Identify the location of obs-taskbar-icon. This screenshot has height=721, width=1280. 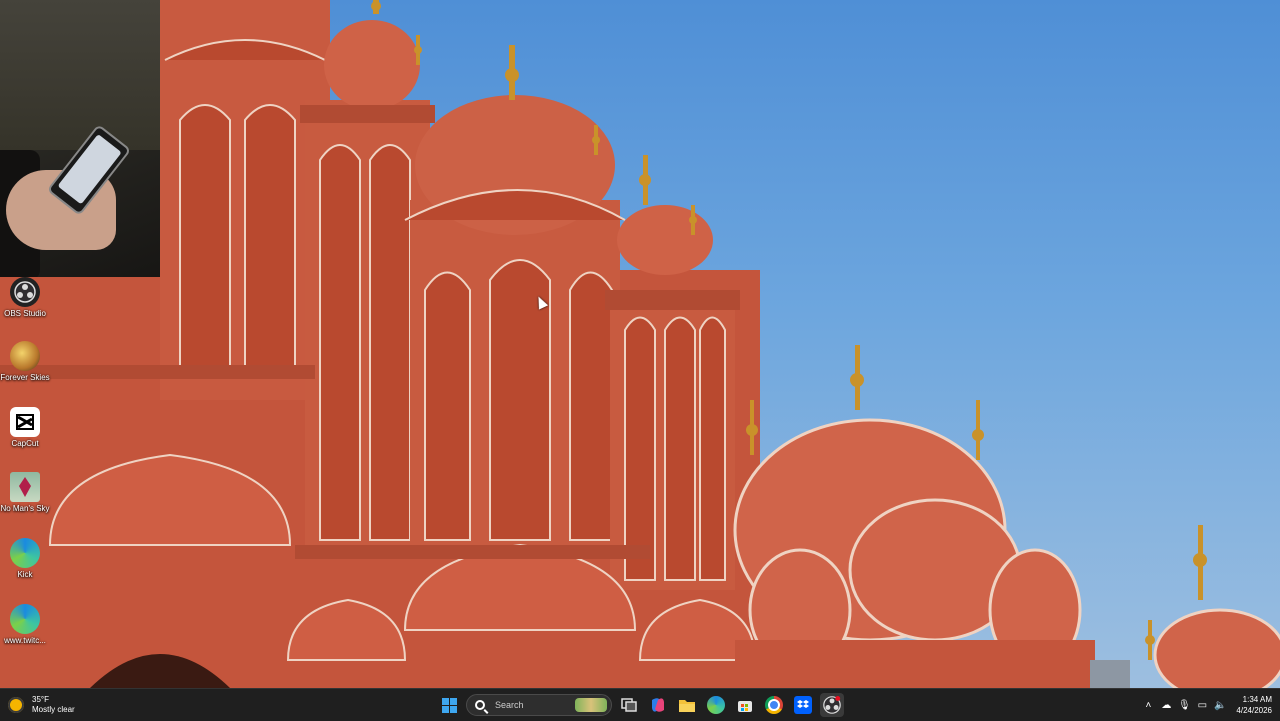
(832, 705).